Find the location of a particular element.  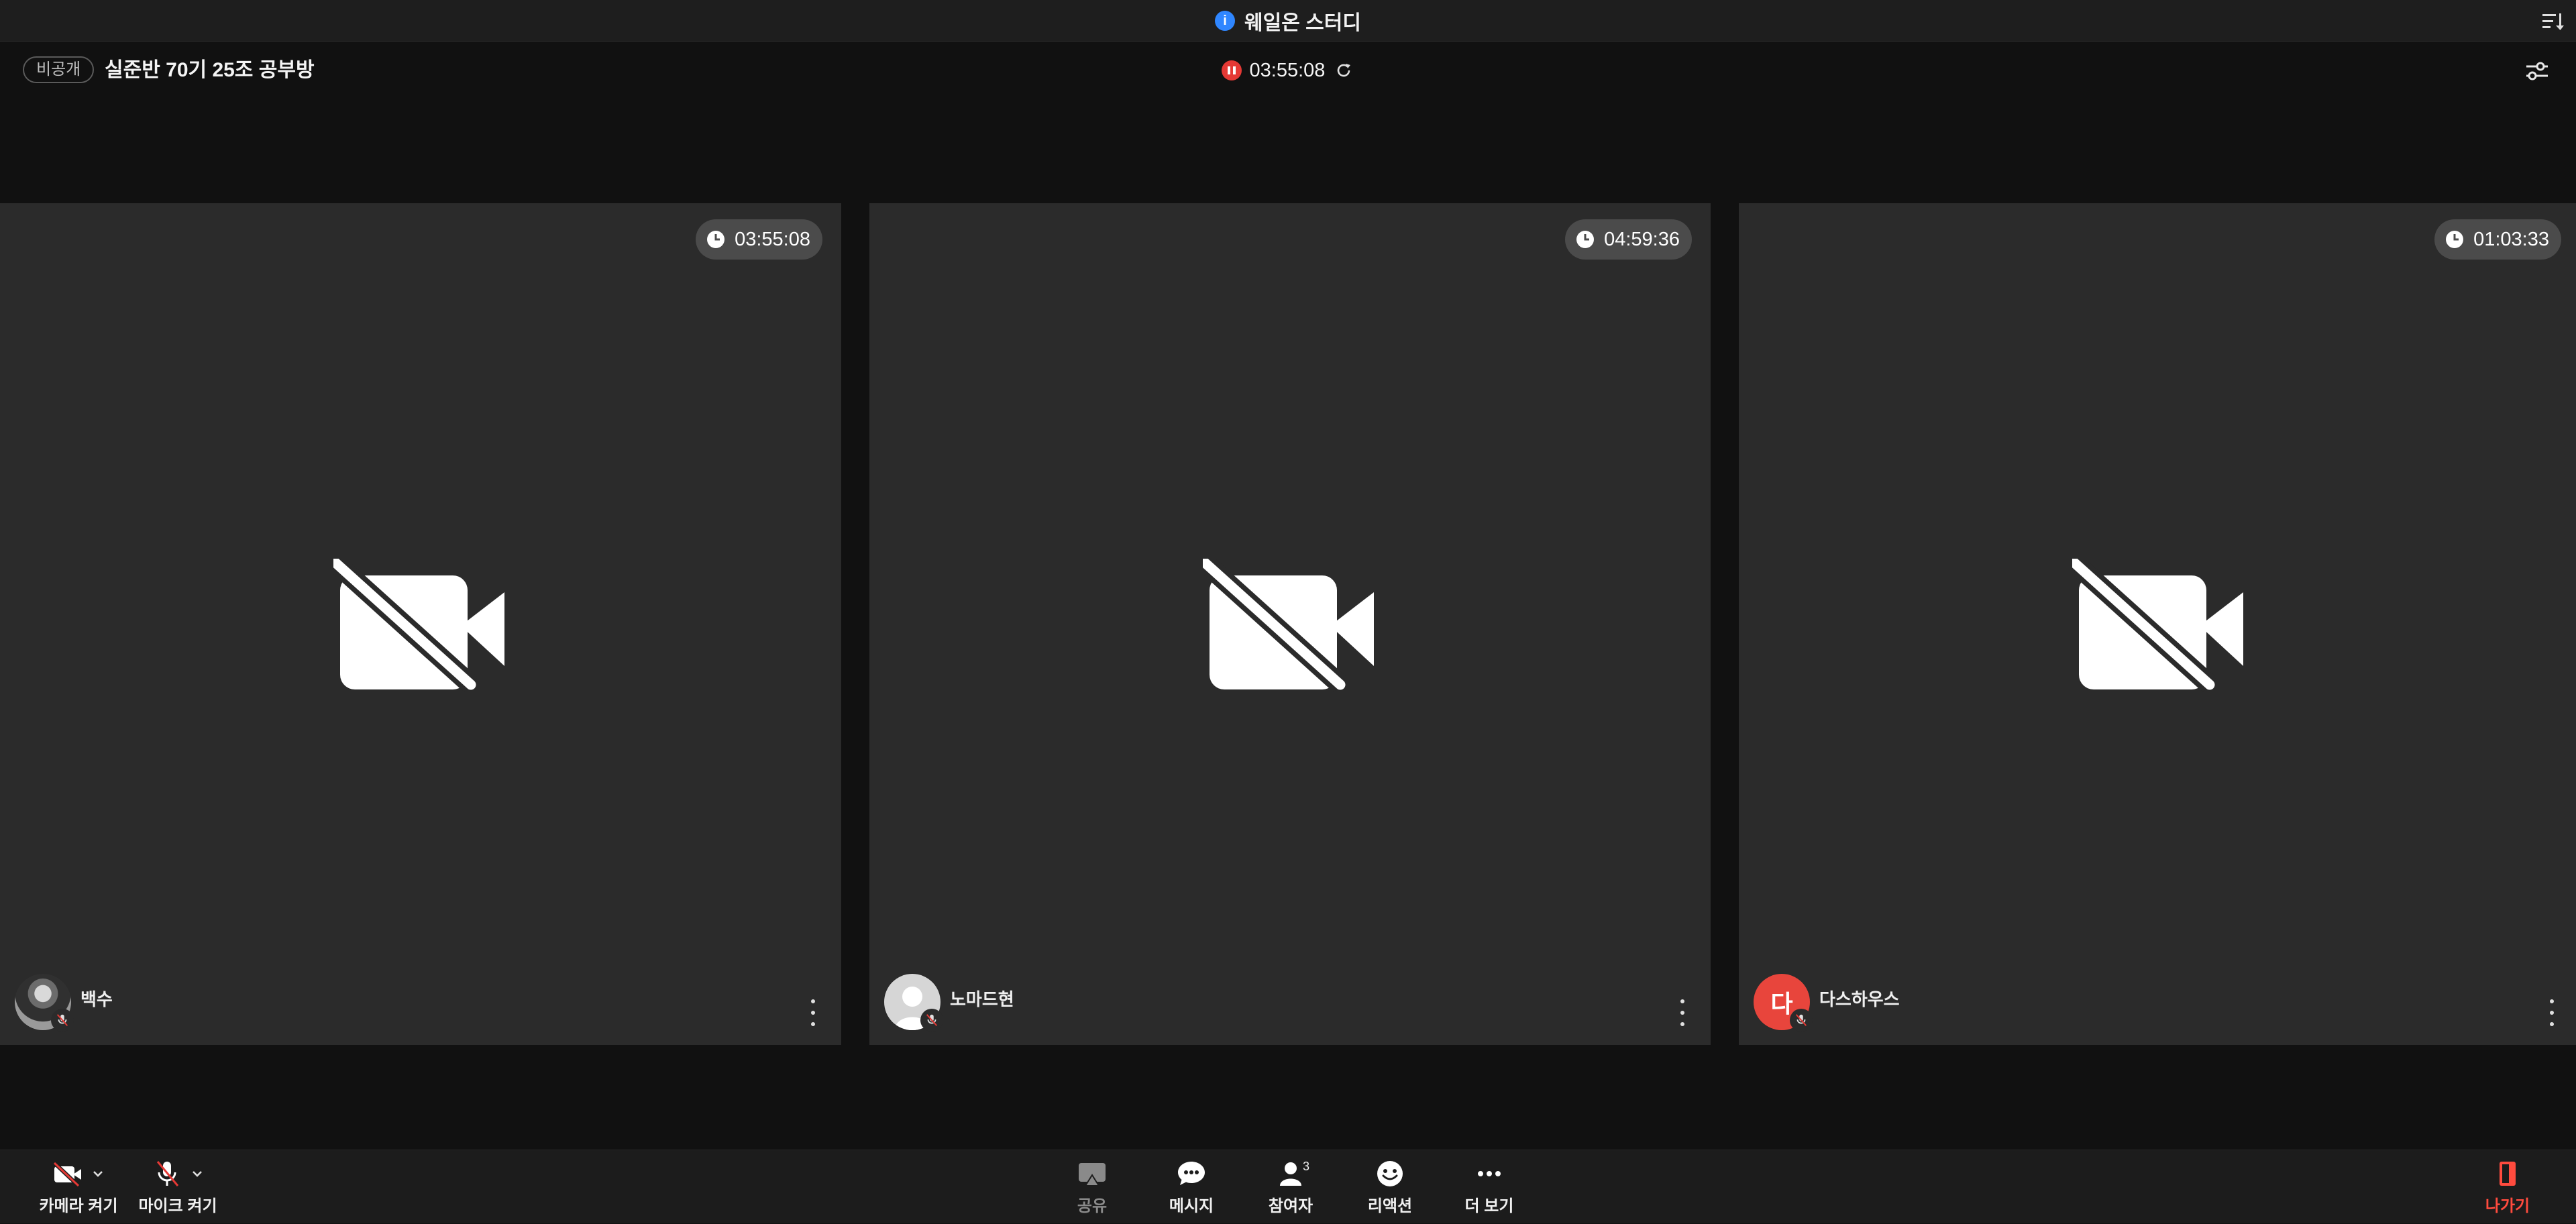

participant-name: 백수 is located at coordinates (96, 999).